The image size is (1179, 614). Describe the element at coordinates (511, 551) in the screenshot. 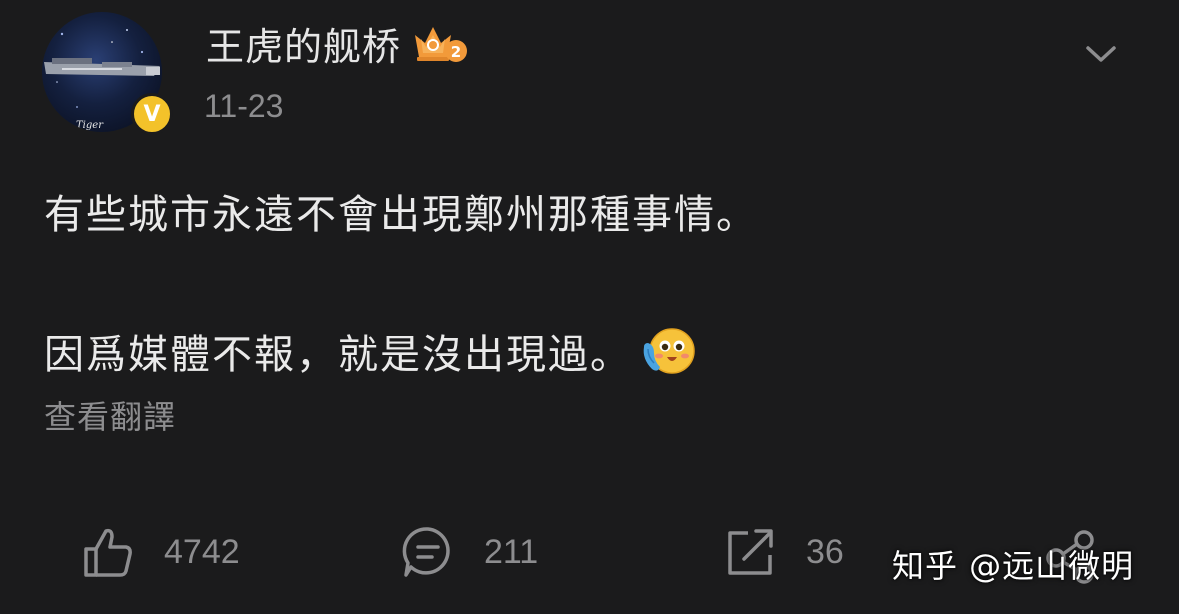

I see `comment-count: 211` at that location.